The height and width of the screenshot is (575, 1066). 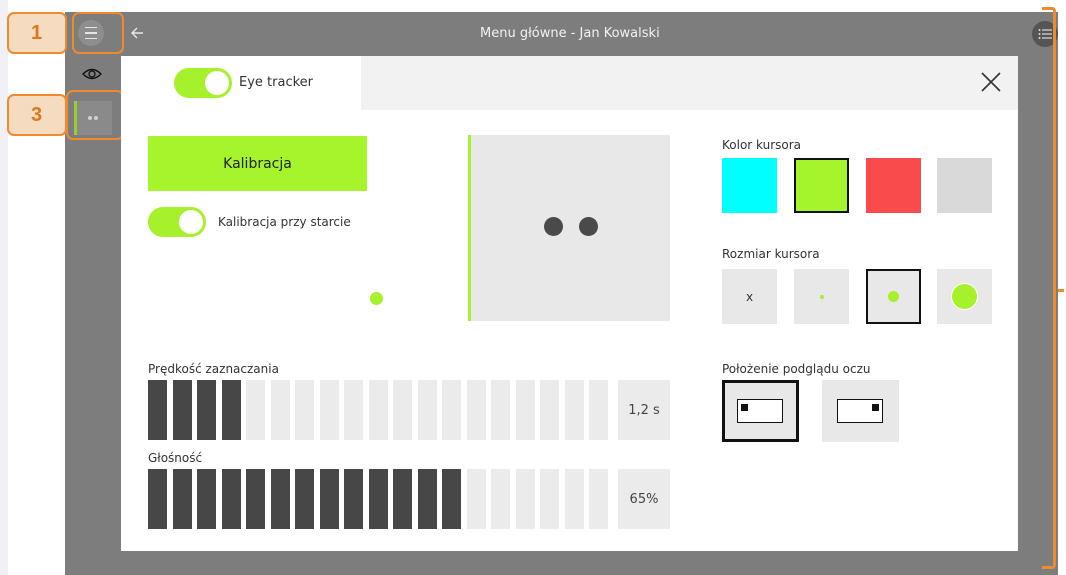 What do you see at coordinates (749, 296) in the screenshot?
I see `cursor-size-none: x` at bounding box center [749, 296].